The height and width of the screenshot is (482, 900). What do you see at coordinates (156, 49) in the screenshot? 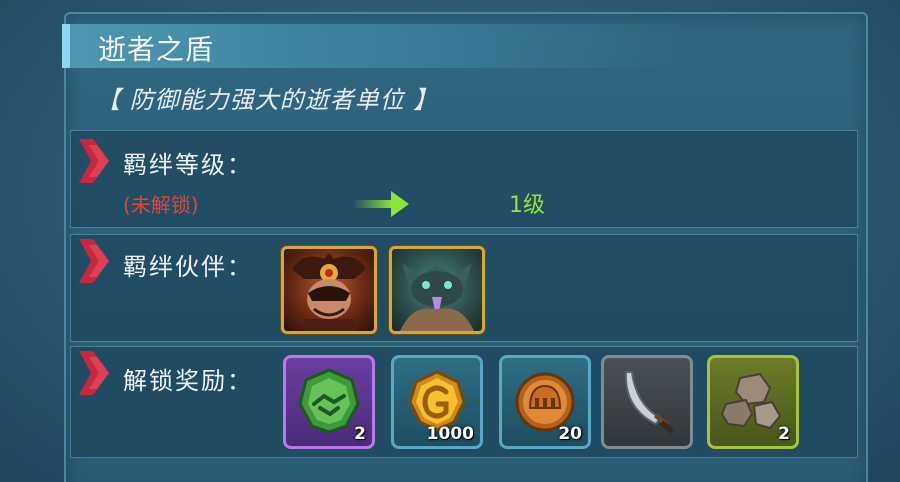
I see `page-title: 逝者之盾` at bounding box center [156, 49].